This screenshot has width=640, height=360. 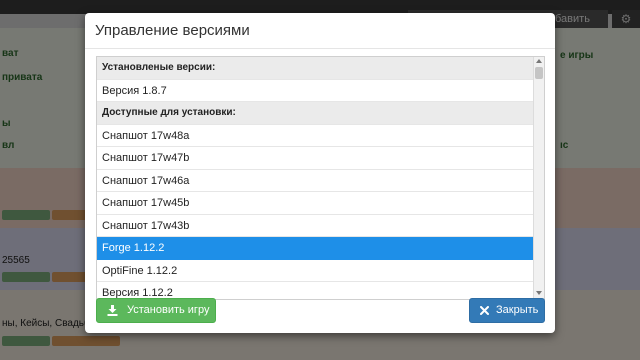 What do you see at coordinates (539, 73) in the screenshot?
I see `scrollbar-thumb` at bounding box center [539, 73].